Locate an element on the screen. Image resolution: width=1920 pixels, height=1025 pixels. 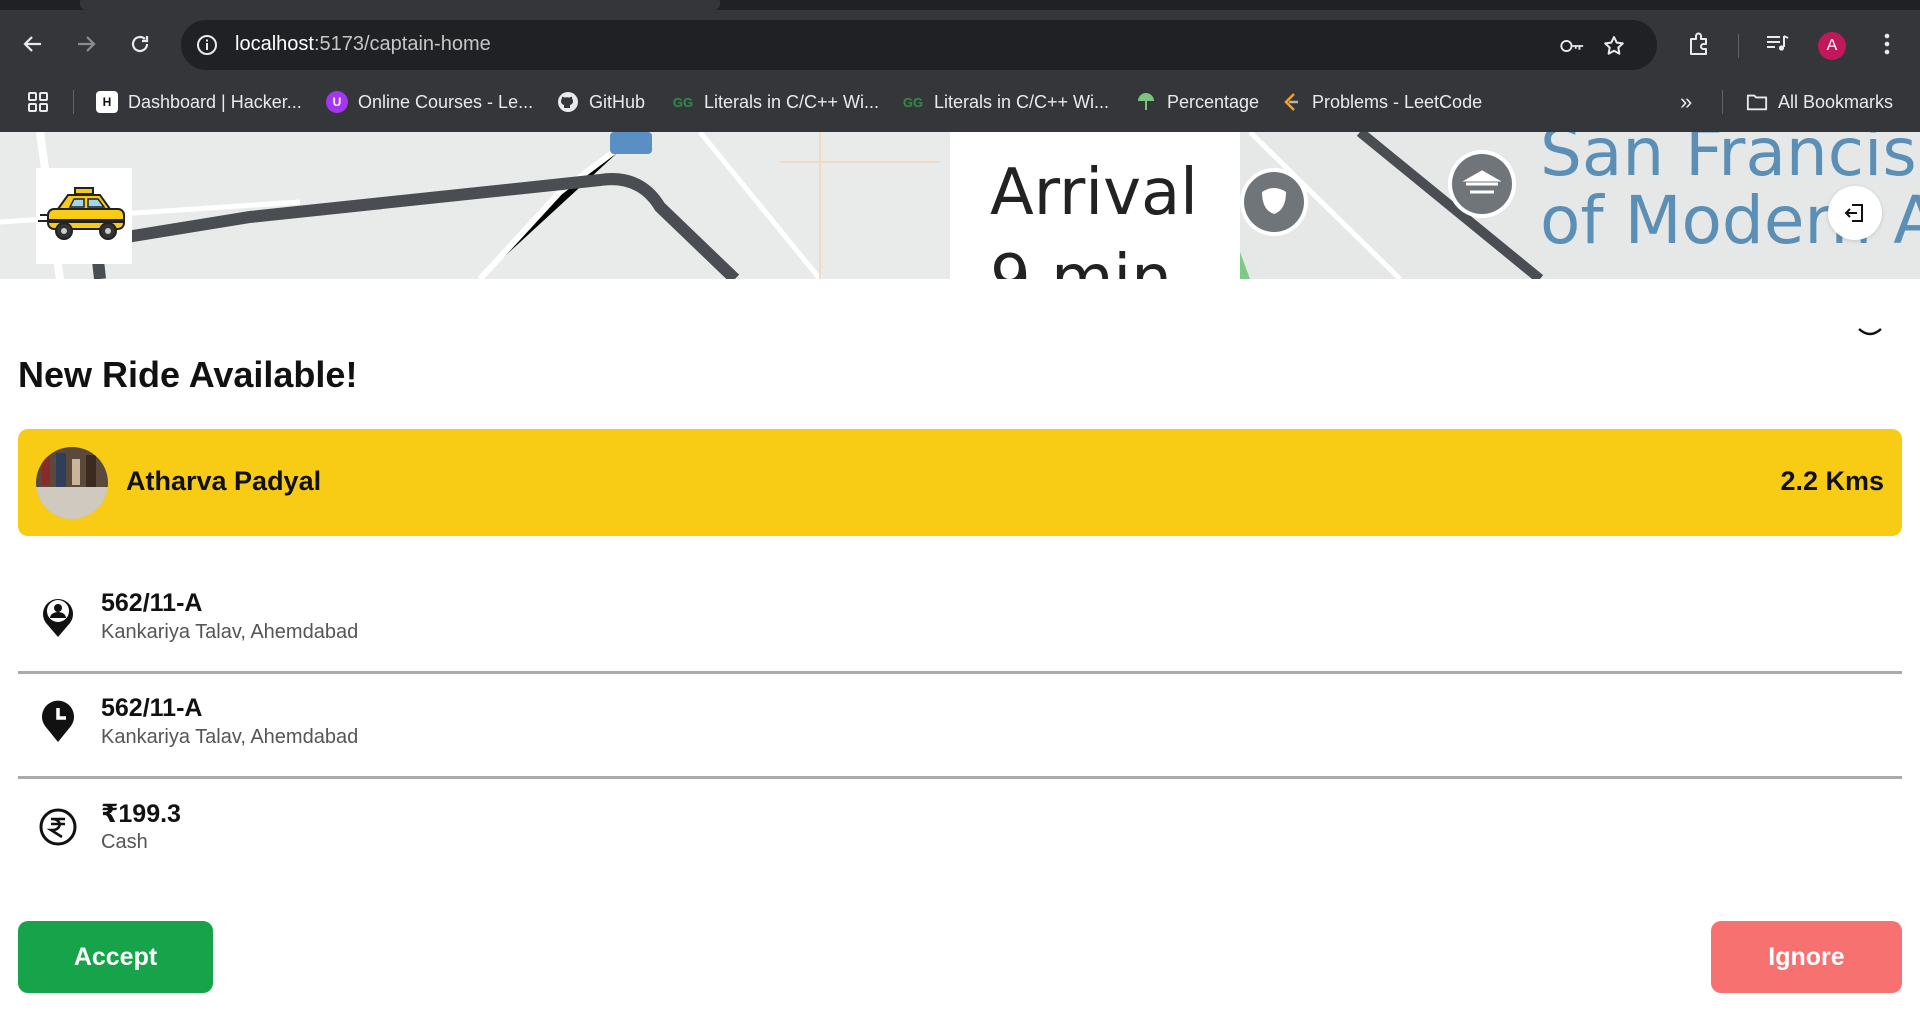
apps-grid-icon is located at coordinates (38, 102).